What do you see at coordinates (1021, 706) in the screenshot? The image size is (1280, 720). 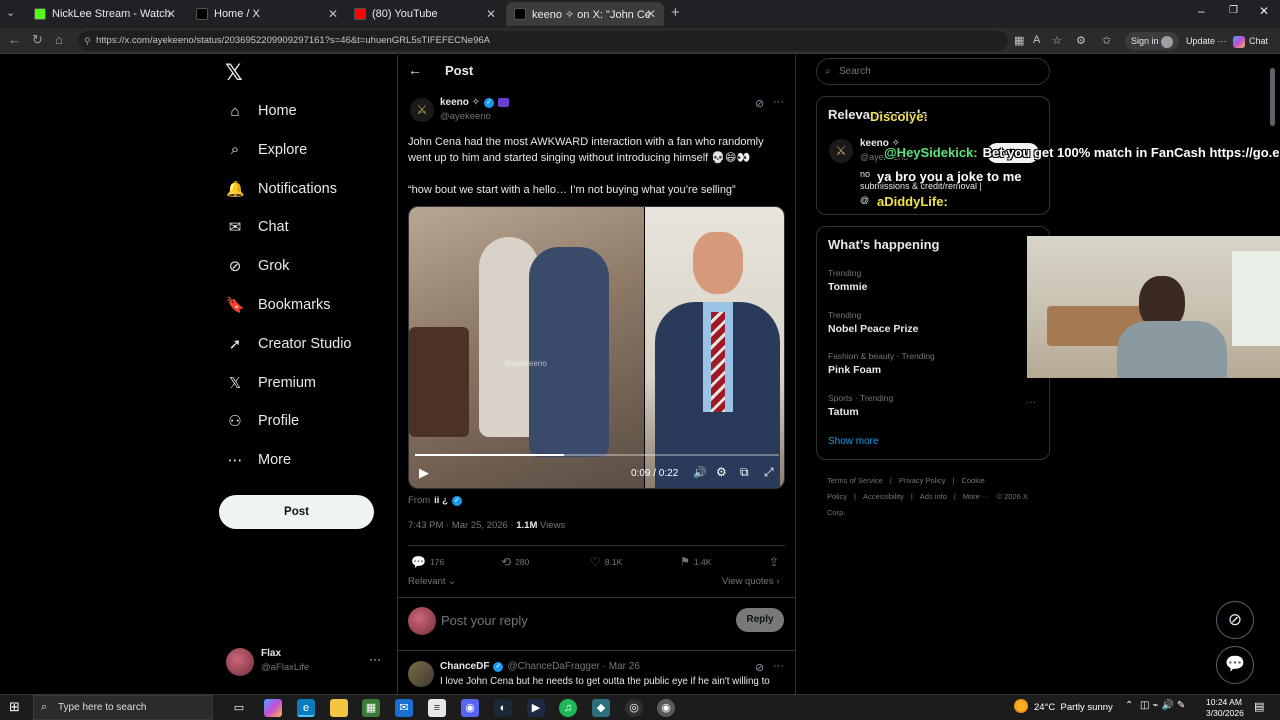 I see `weather-icon` at bounding box center [1021, 706].